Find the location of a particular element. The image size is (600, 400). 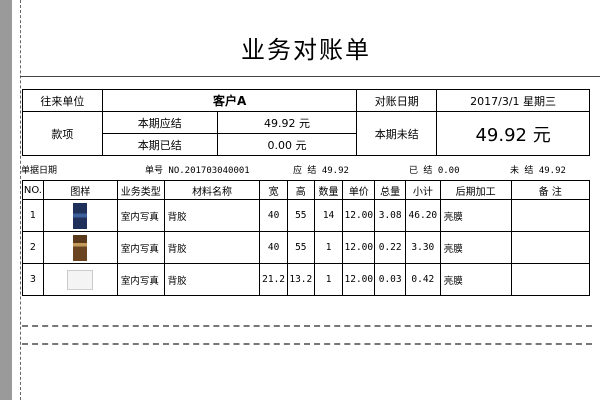

cell-subtotal: 46.20 is located at coordinates (422, 215).